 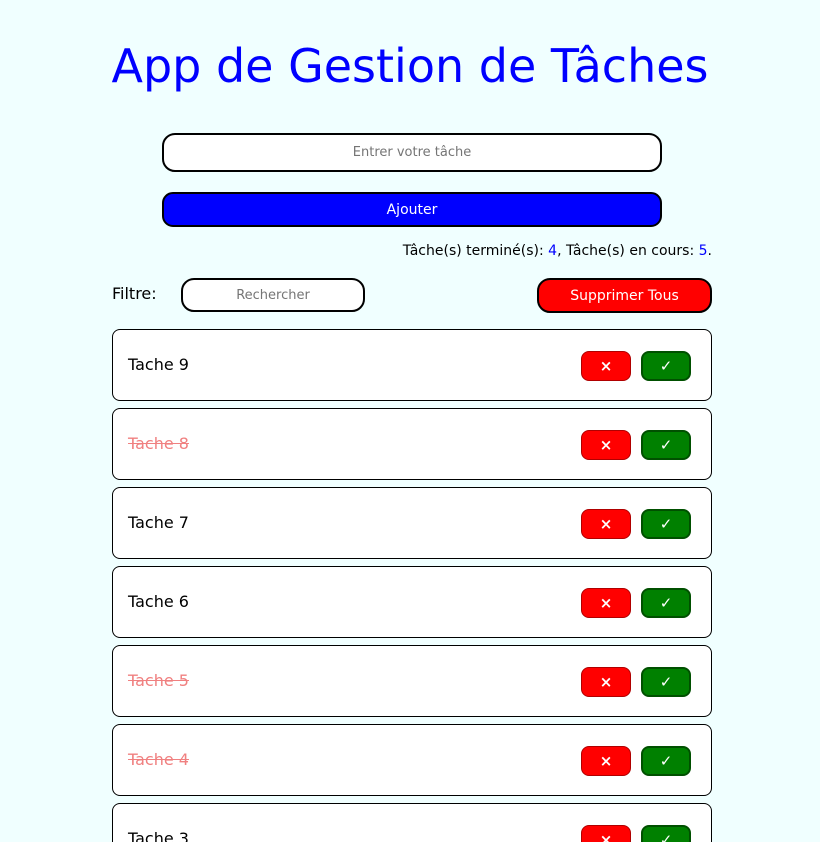 What do you see at coordinates (158, 444) in the screenshot?
I see `task-label: Tache 8` at bounding box center [158, 444].